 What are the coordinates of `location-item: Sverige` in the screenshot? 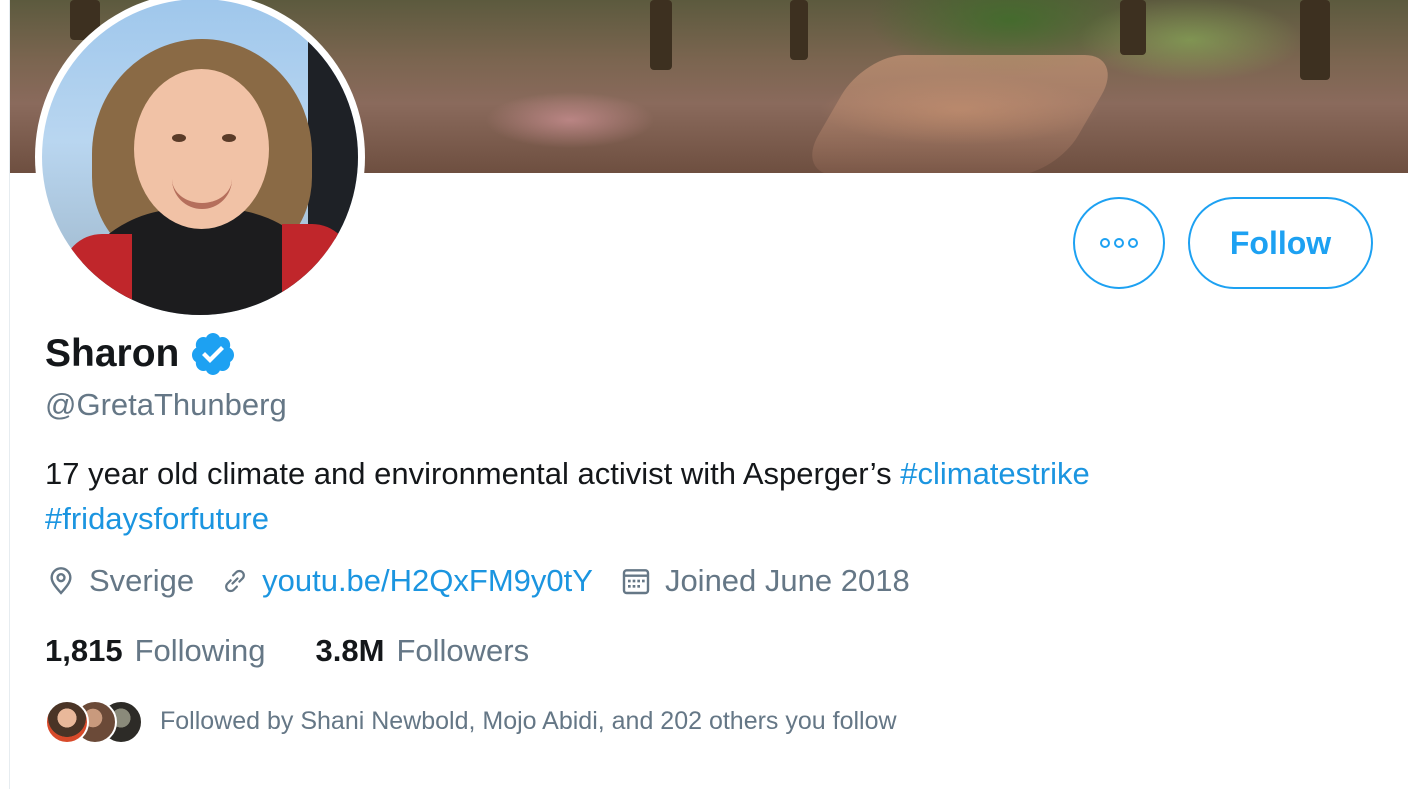 It's located at (119, 581).